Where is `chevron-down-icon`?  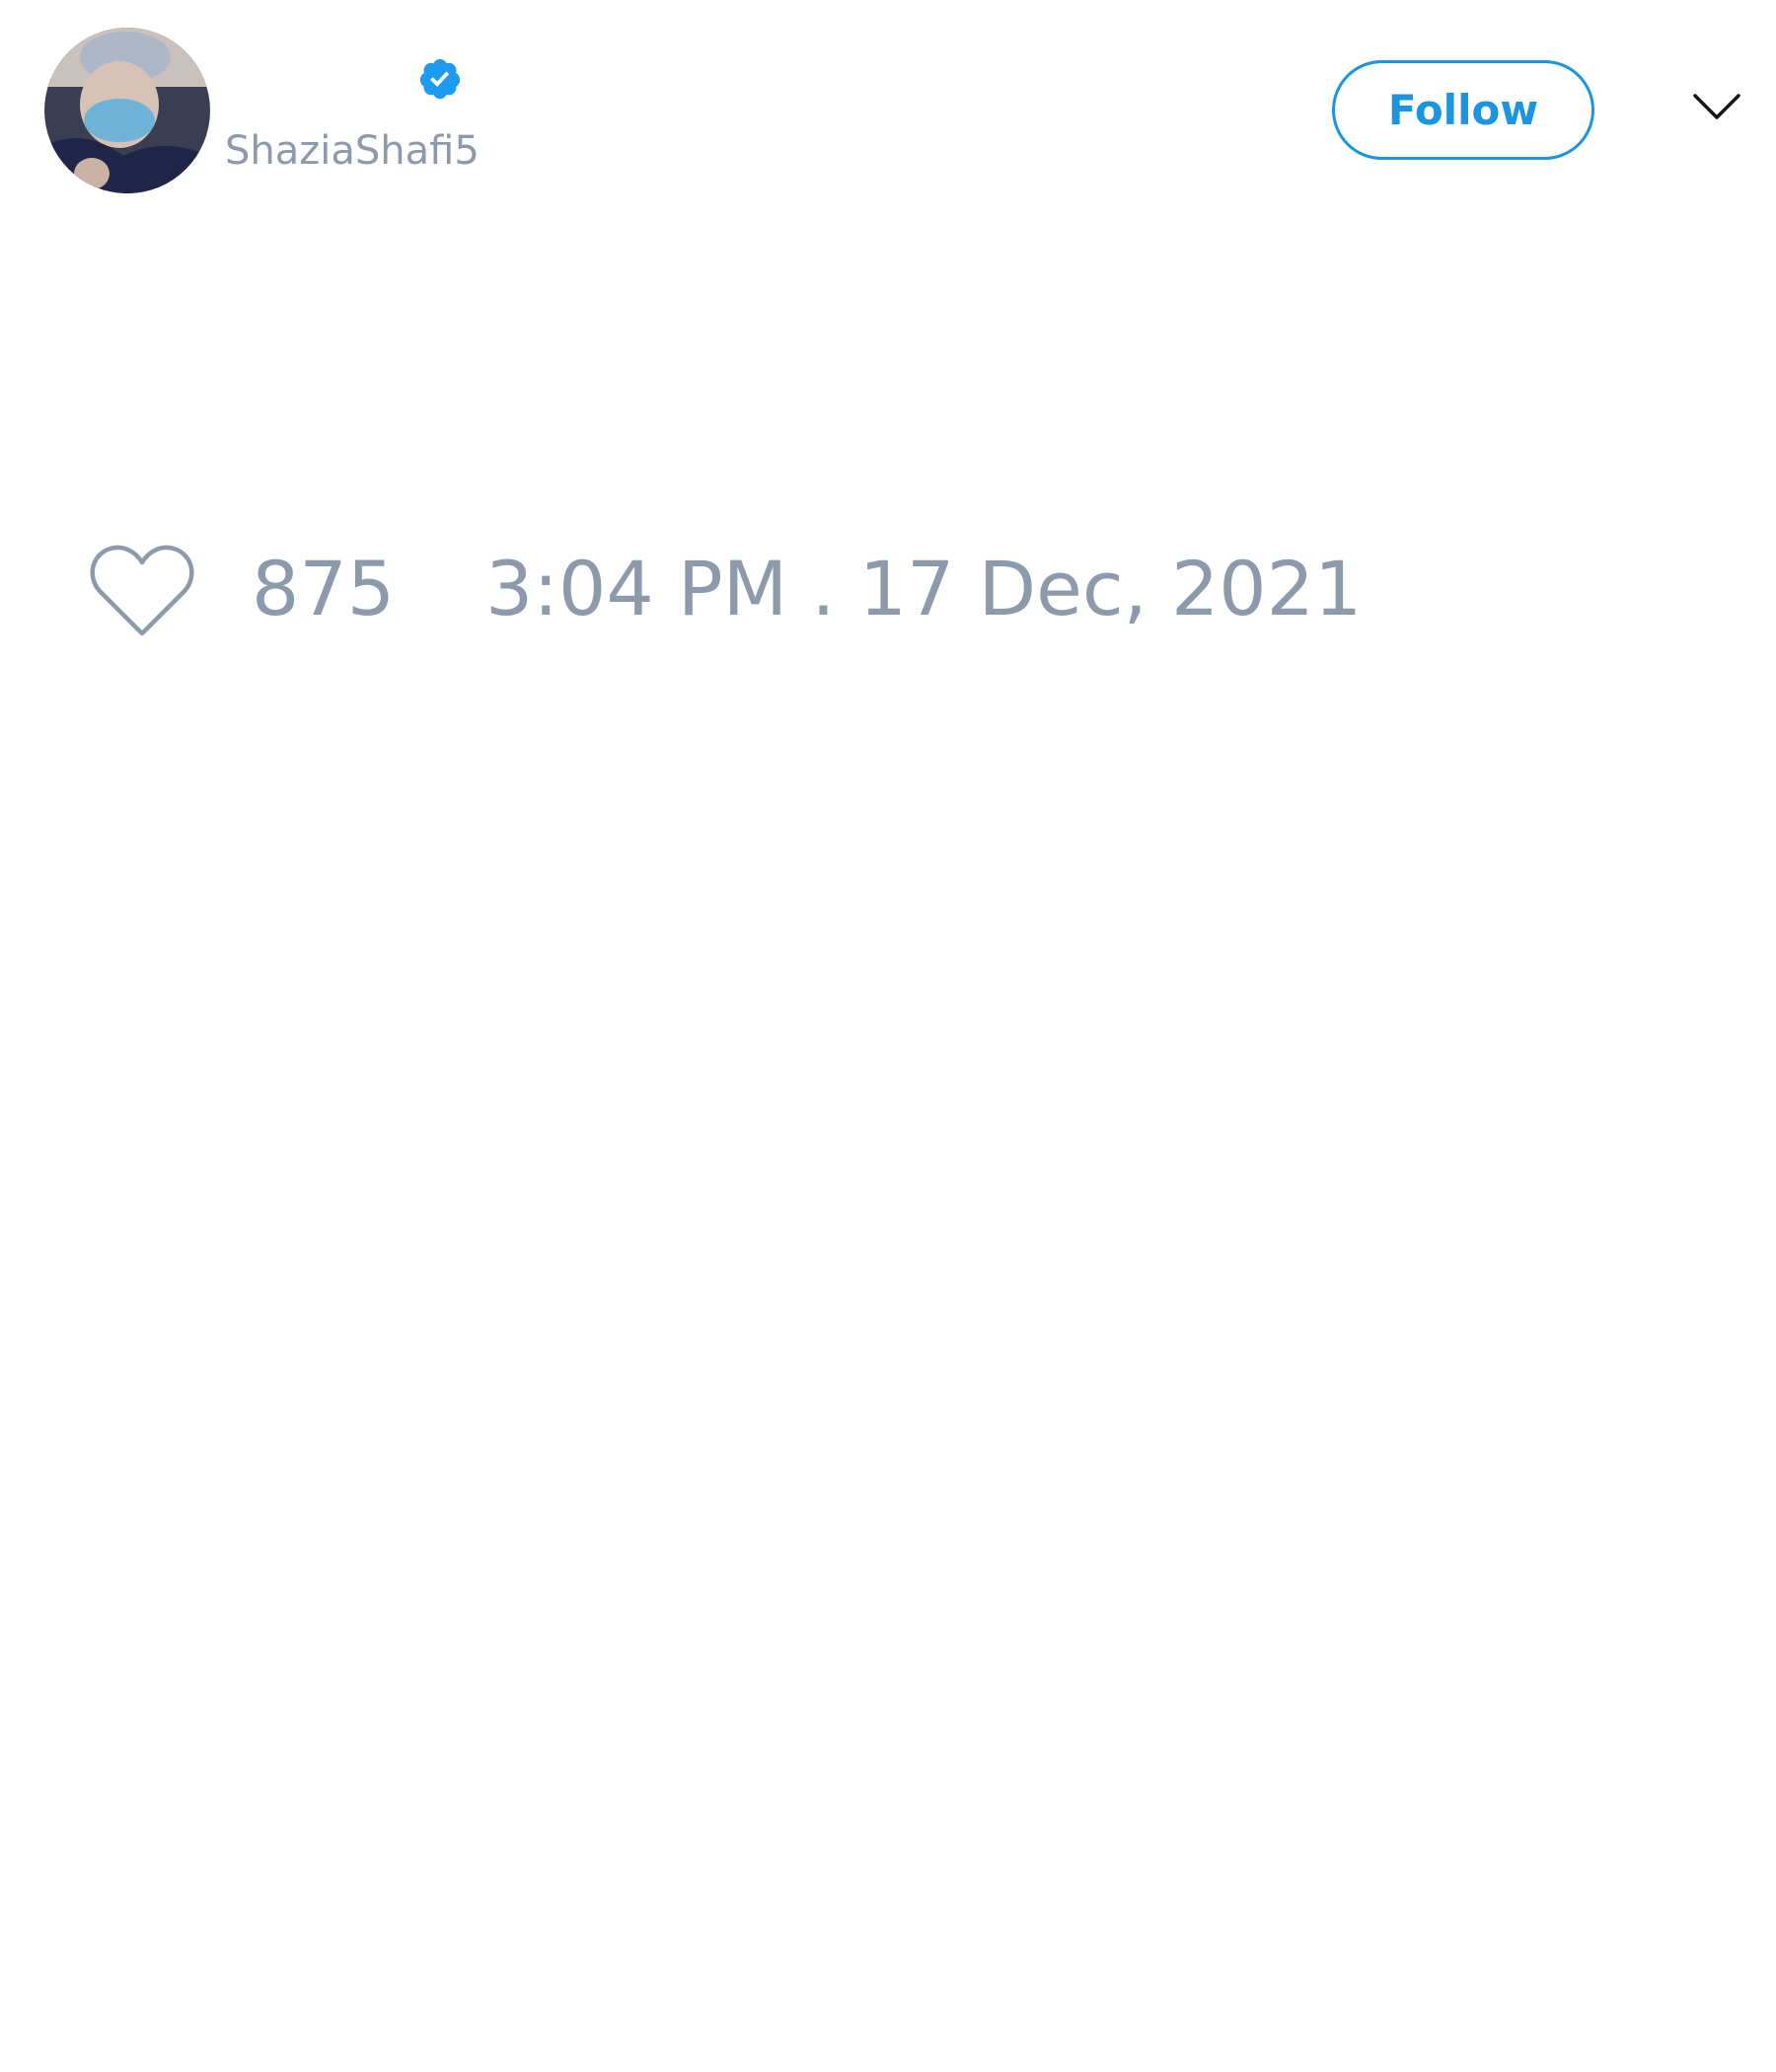 chevron-down-icon is located at coordinates (1717, 108).